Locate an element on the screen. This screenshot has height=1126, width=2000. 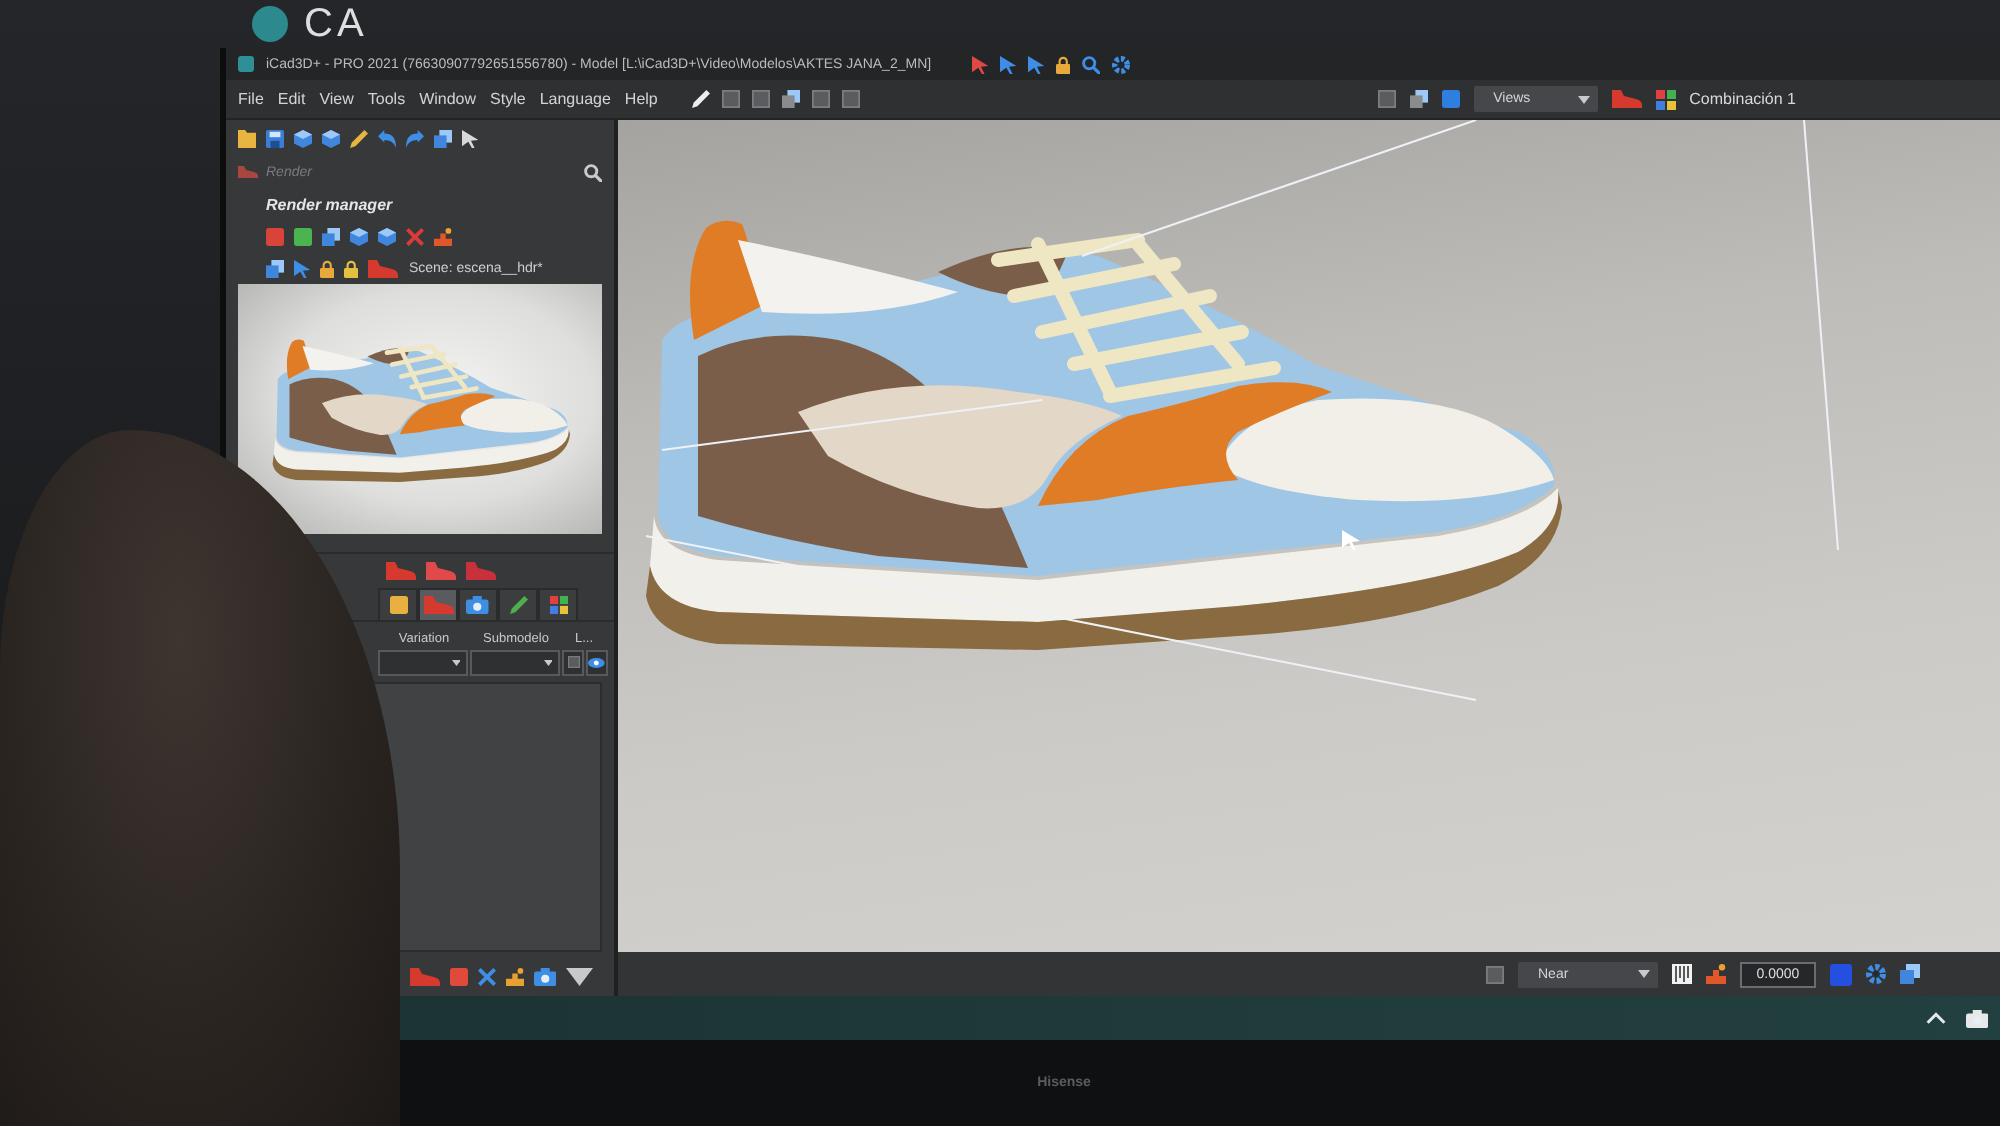
redo-icon is located at coordinates (415, 138).